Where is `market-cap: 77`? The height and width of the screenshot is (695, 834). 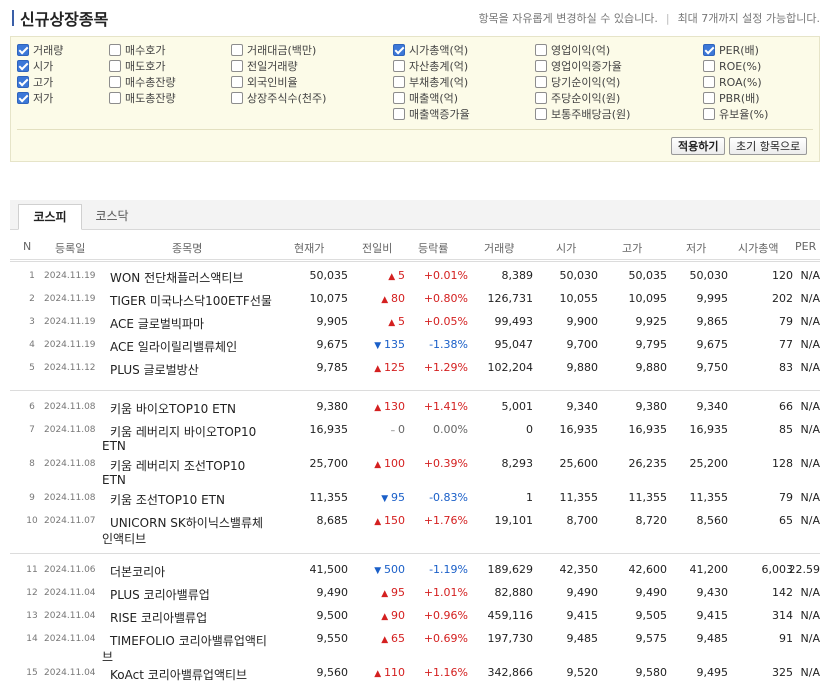
market-cap: 77 is located at coordinates (786, 344).